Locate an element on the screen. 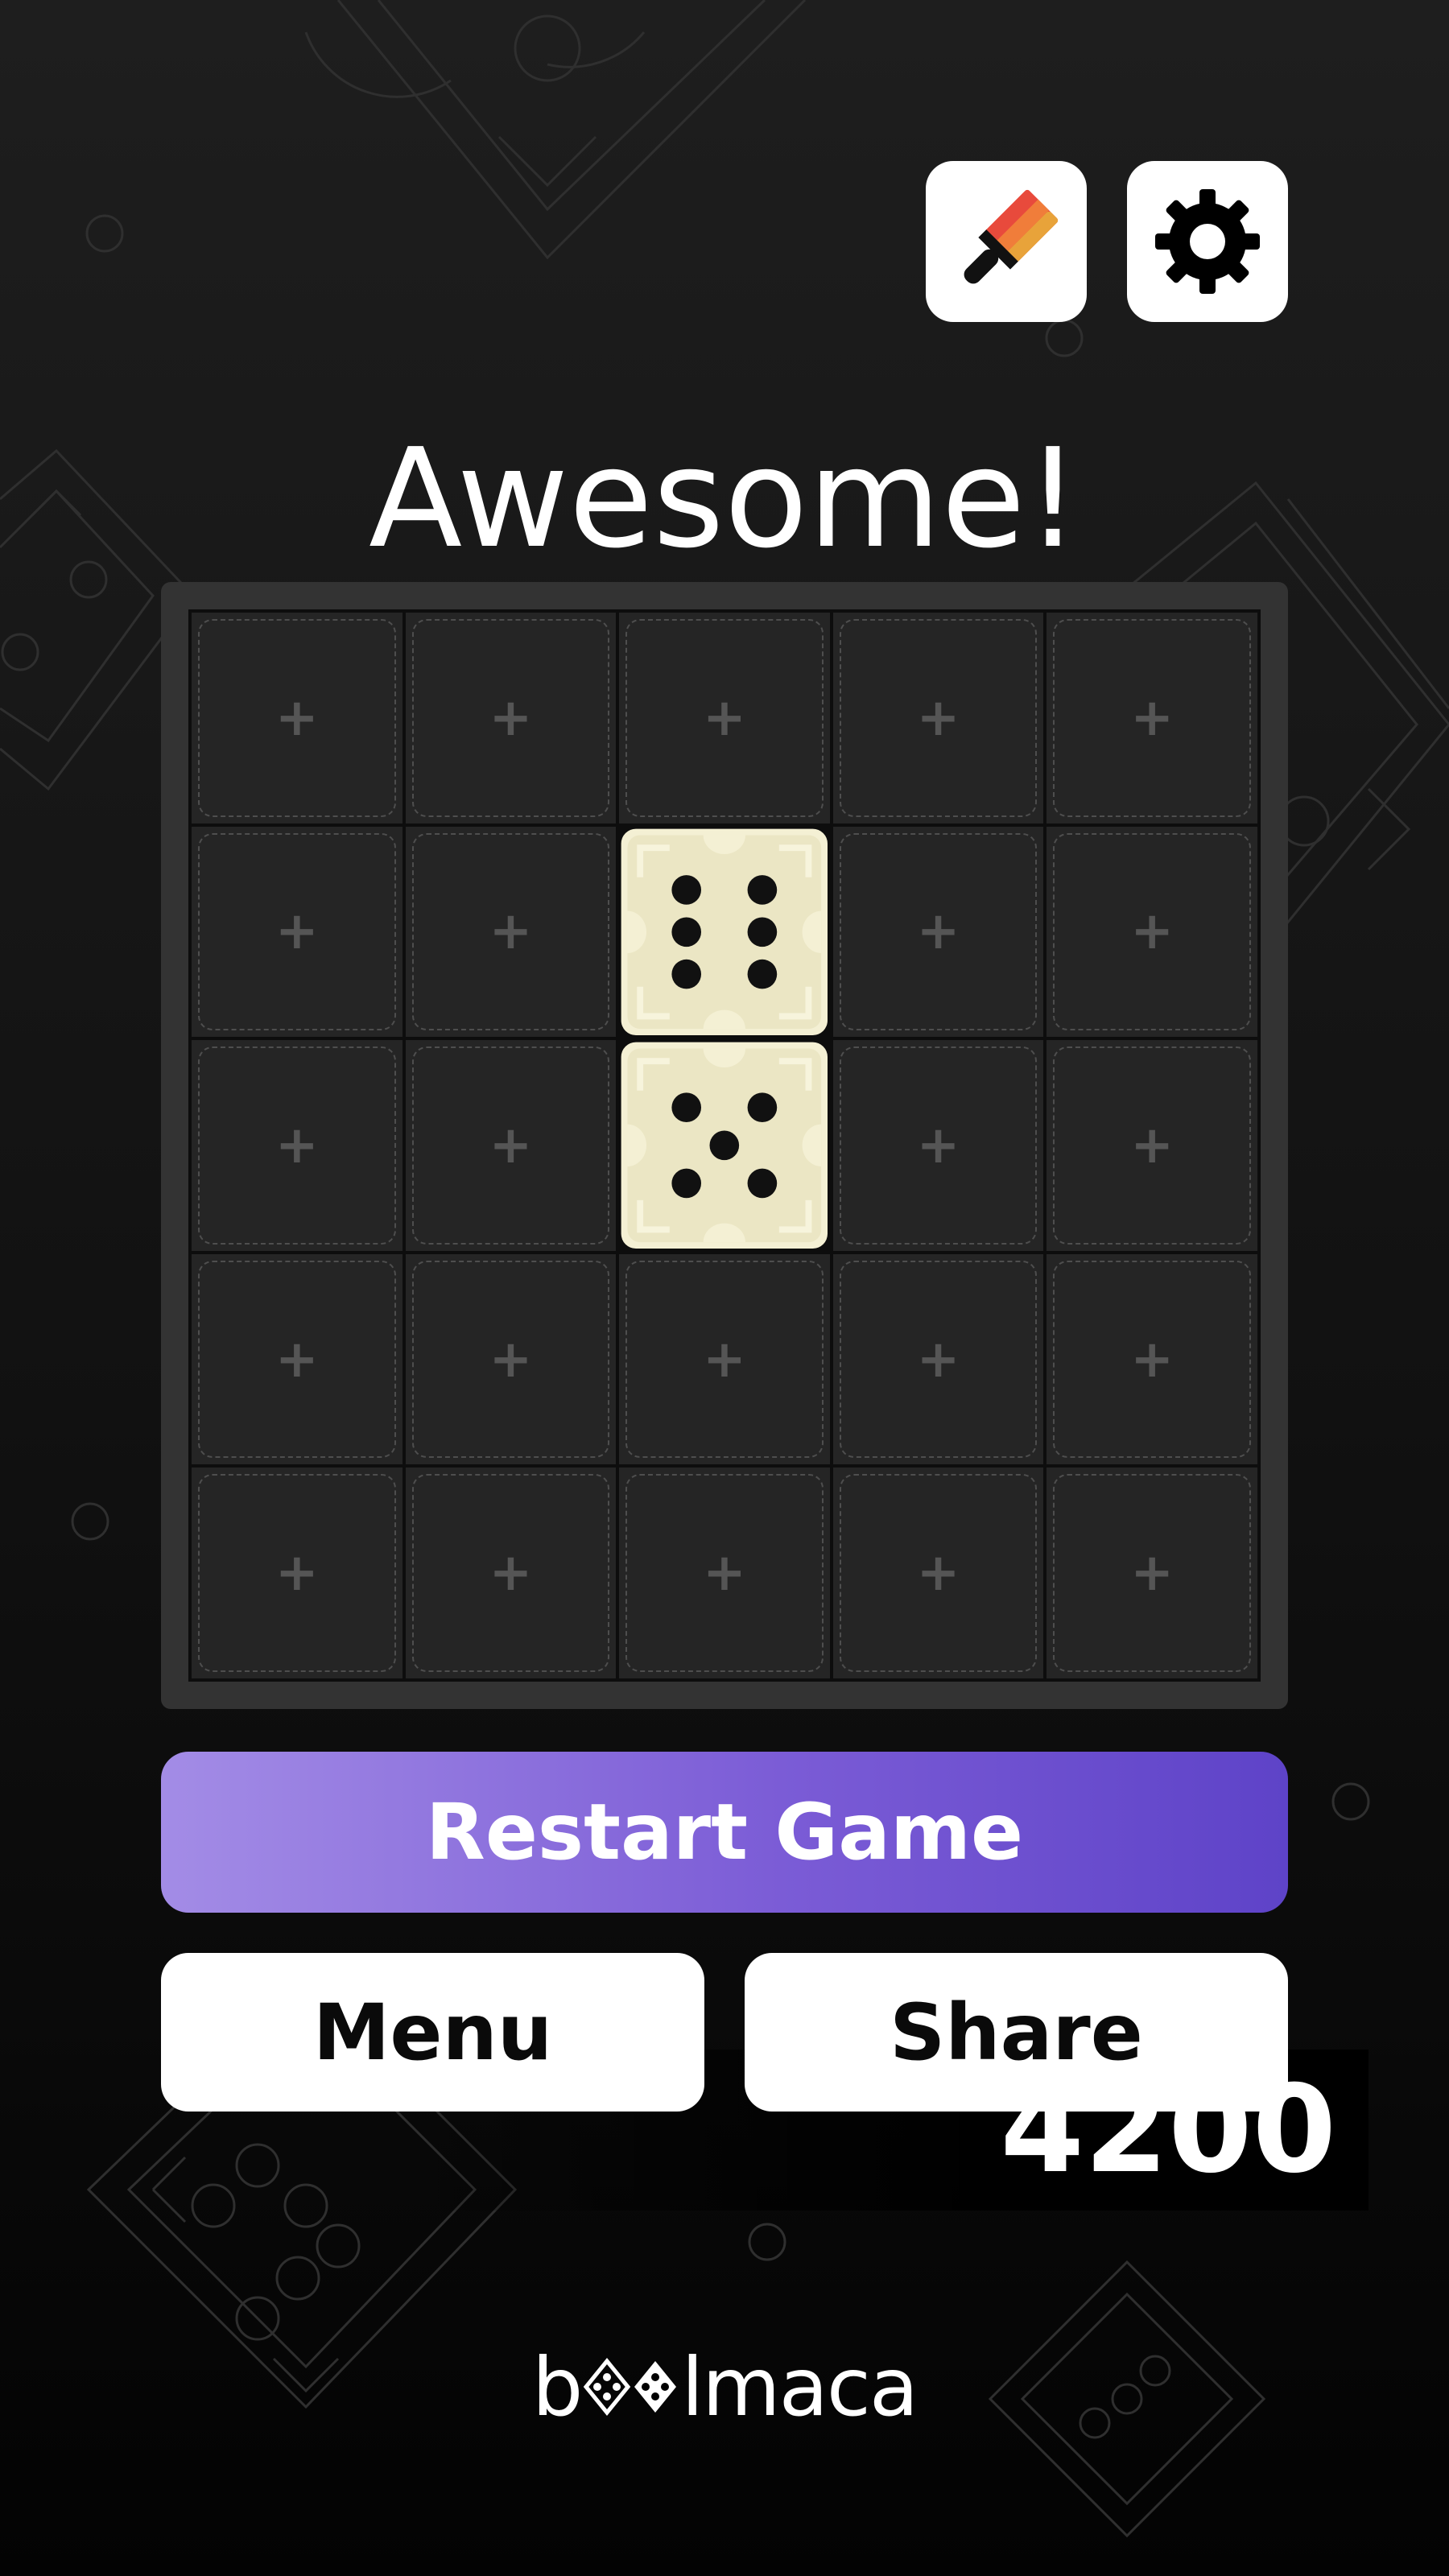 The height and width of the screenshot is (2576, 1449). paintbrush-icon is located at coordinates (1011, 236).